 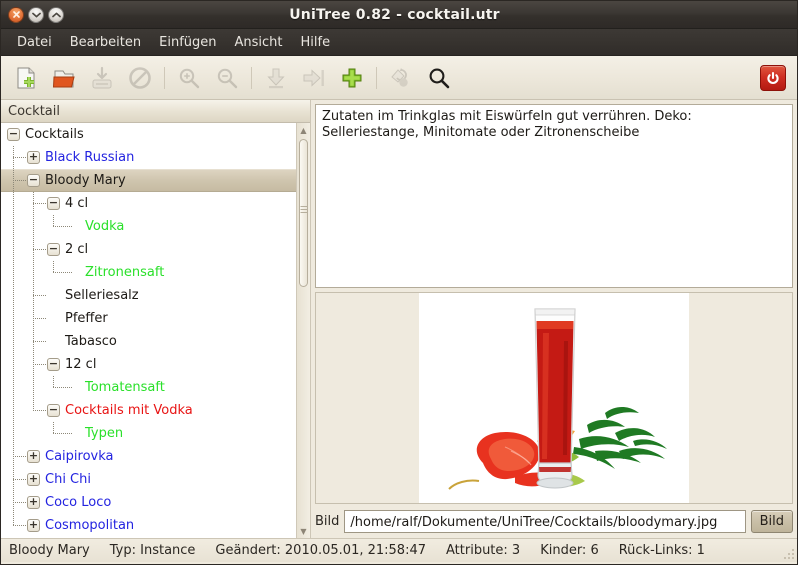 I want to click on title-bar: UniTree 0.82 - cocktail.utr, so click(x=399, y=15).